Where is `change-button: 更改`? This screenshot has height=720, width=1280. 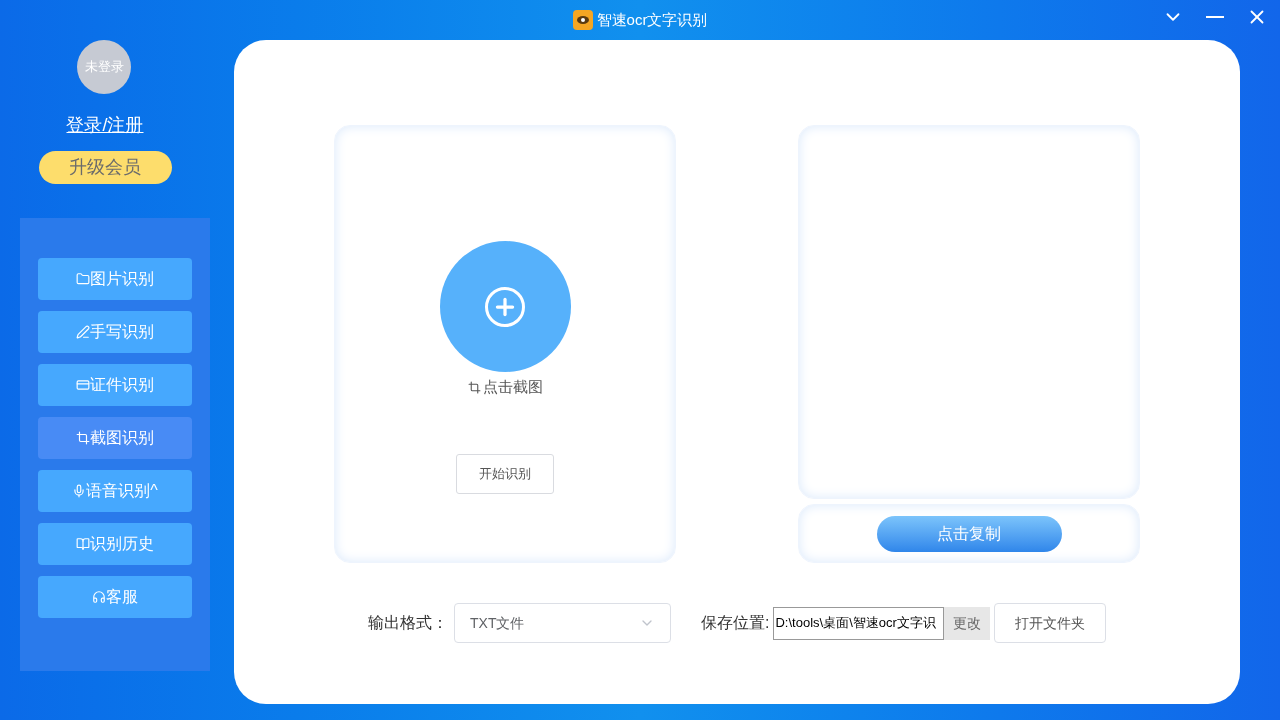
change-button: 更改 is located at coordinates (967, 623).